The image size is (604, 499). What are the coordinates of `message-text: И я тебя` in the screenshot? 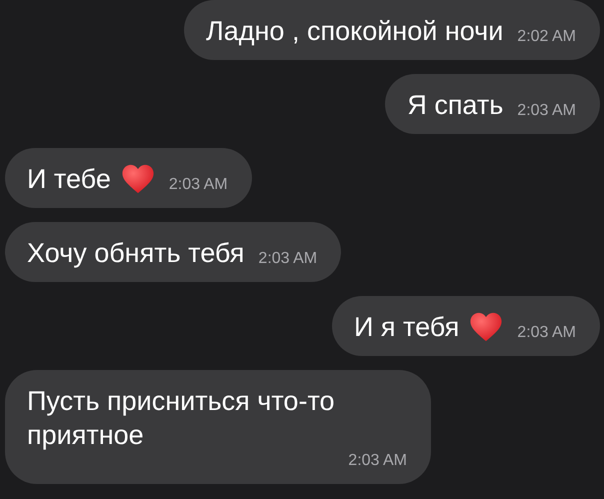 It's located at (407, 327).